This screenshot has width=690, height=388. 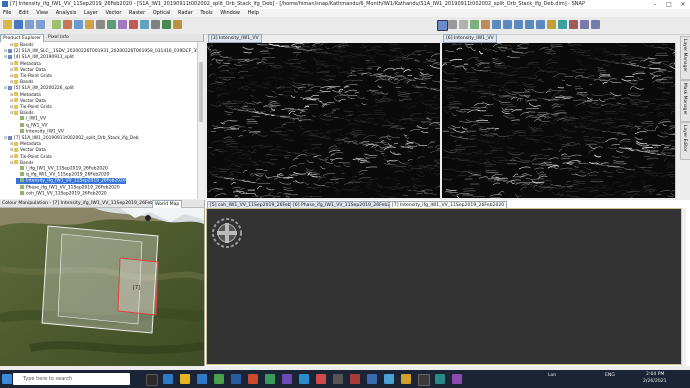 What do you see at coordinates (235, 38) in the screenshot?
I see `tab-view-intensity-3: [3] Intensity_IW1_VV` at bounding box center [235, 38].